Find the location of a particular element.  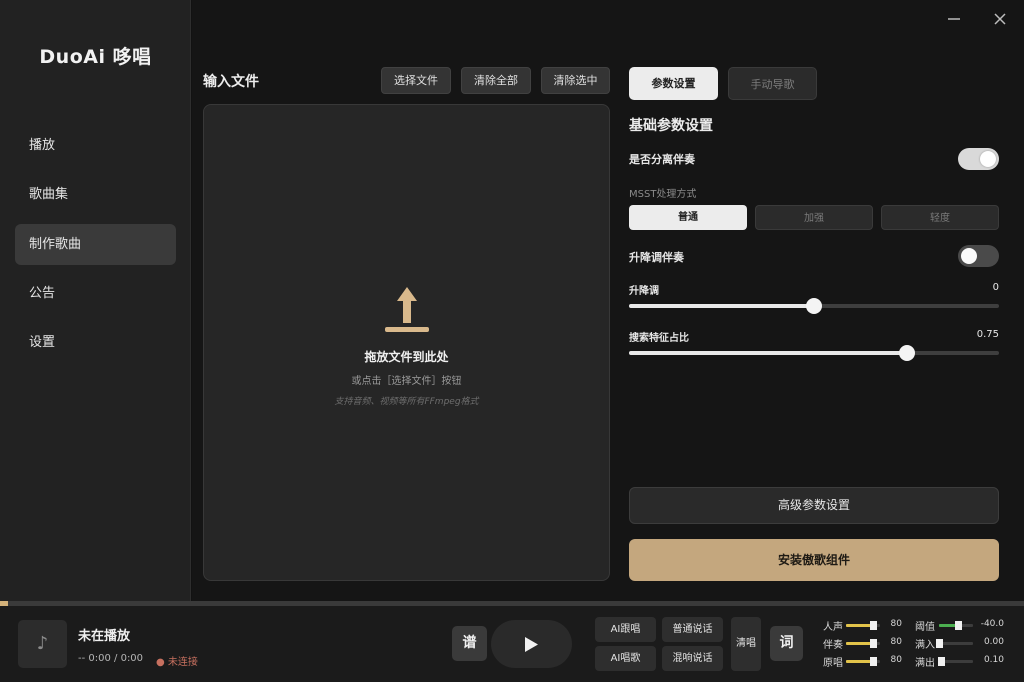

reverb-speech-button: 混响说话 is located at coordinates (692, 658).